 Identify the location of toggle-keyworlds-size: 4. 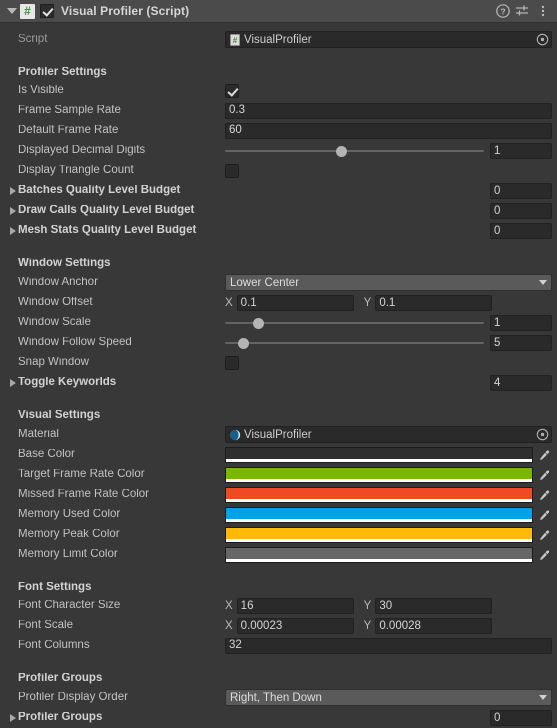
(521, 383).